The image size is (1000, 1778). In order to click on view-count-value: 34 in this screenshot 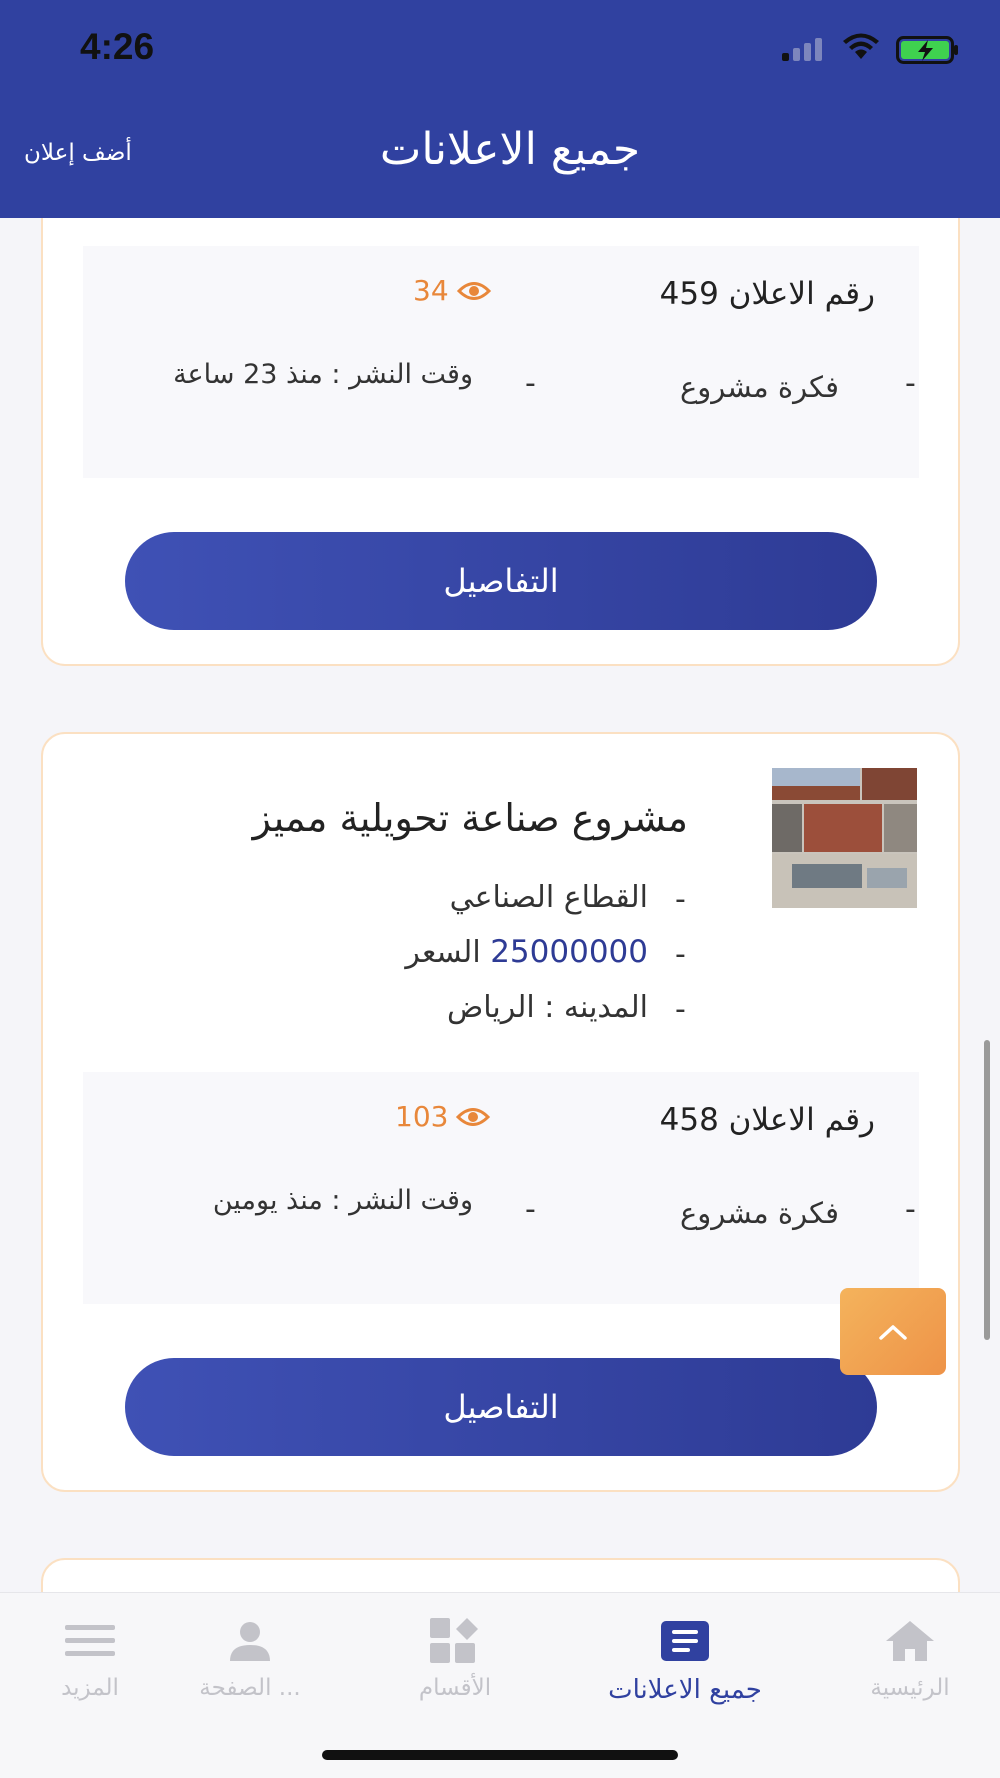, I will do `click(431, 290)`.